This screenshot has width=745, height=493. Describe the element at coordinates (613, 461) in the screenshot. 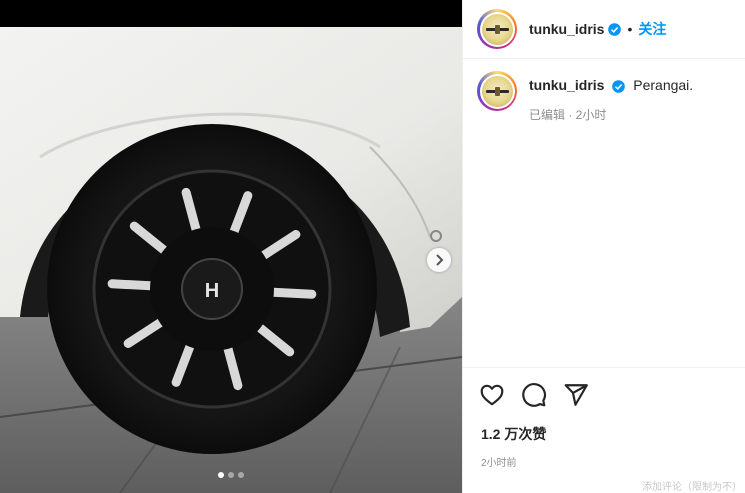

I see `post-timestamp: 2小时前` at that location.